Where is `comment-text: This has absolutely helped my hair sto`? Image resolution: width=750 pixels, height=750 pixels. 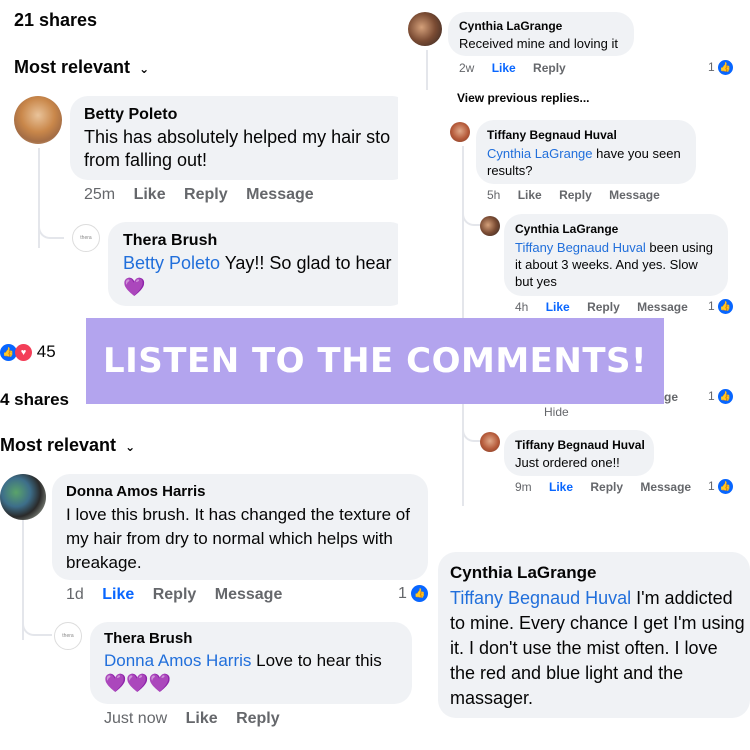
comment-text: This has absolutely helped my hair sto is located at coordinates (237, 137).